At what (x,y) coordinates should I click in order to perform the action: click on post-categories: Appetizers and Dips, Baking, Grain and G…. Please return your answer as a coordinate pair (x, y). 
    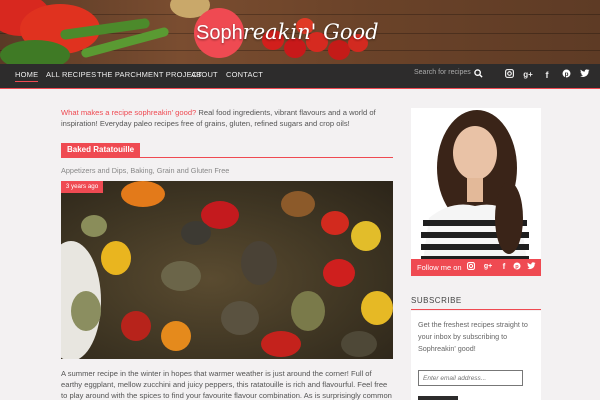
    Looking at the image, I should click on (145, 170).